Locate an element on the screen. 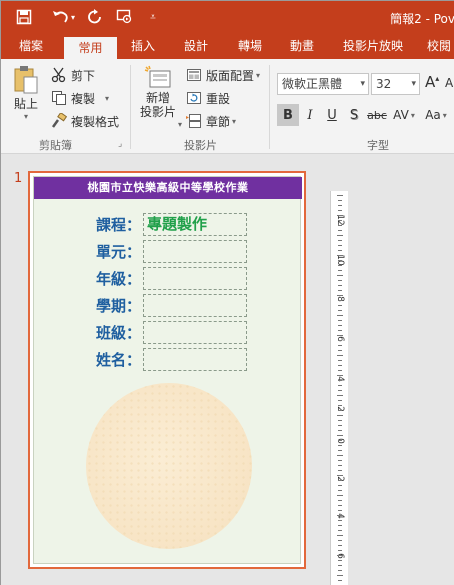 The width and height of the screenshot is (454, 585). tab-review: 校閱 is located at coordinates (436, 46).